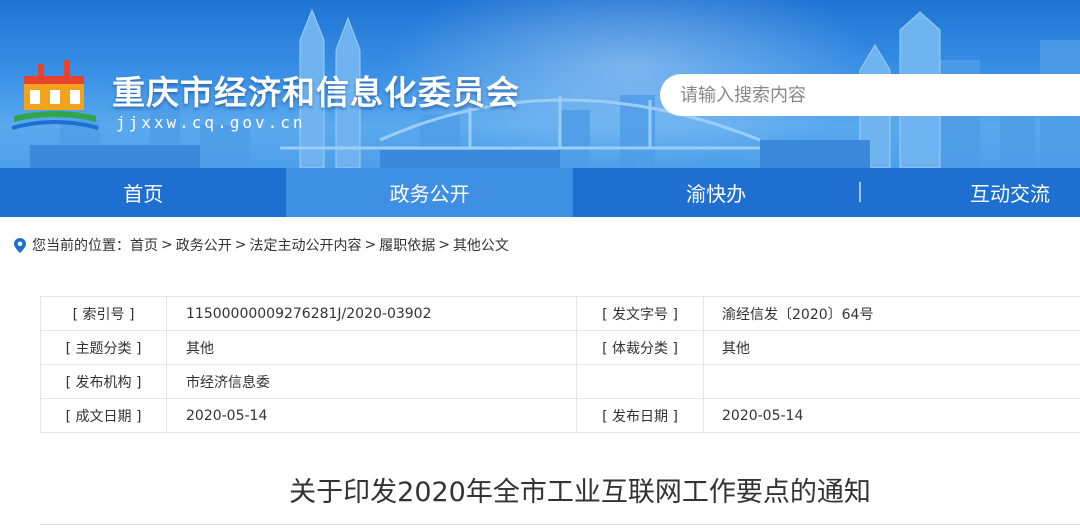 This screenshot has width=1080, height=530. Describe the element at coordinates (1010, 194) in the screenshot. I see `nav-item-label: 互动交流` at that location.